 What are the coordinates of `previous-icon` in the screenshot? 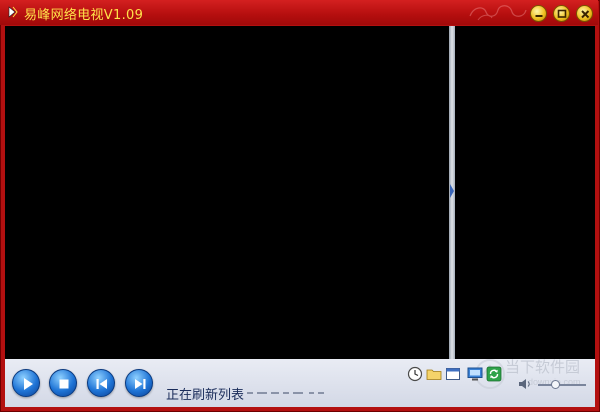 It's located at (101, 384).